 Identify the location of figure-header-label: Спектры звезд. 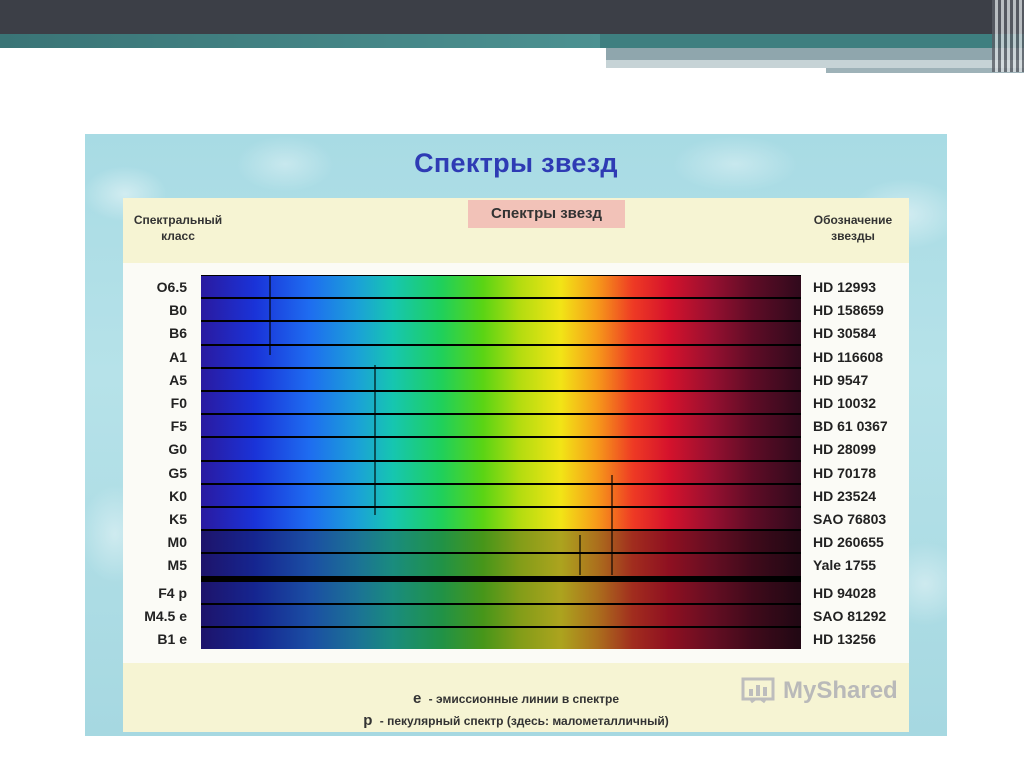
(546, 214).